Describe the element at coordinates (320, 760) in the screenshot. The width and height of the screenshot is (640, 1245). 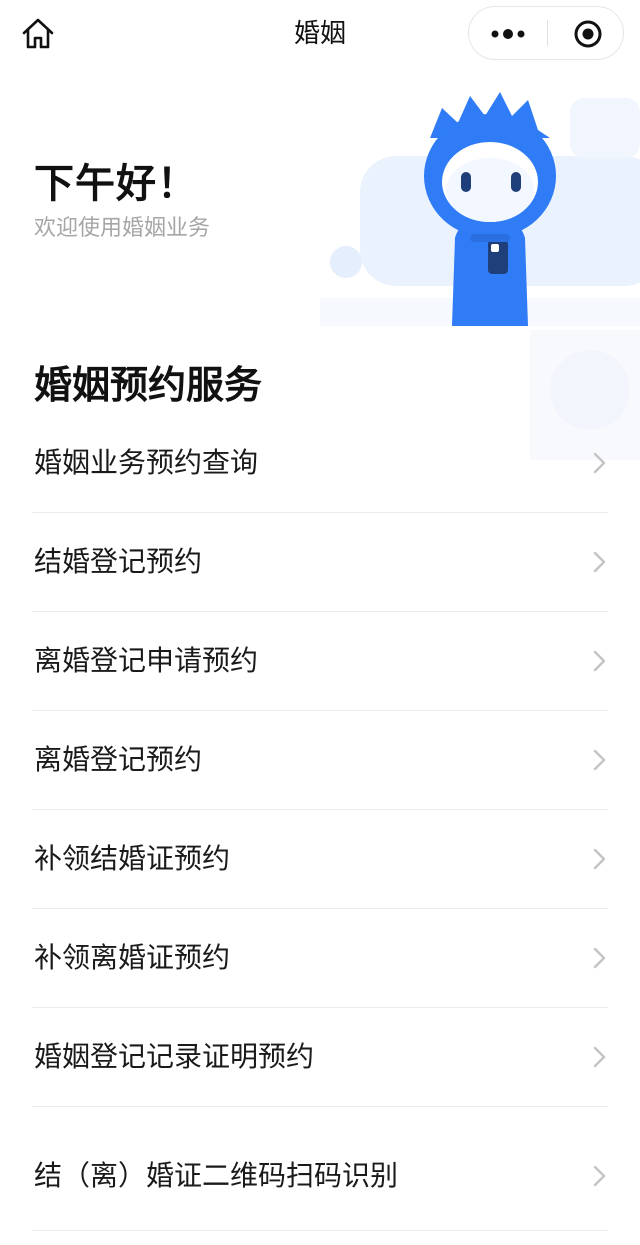
I see `menu-item-divorce-registration: 离婚登记预约` at that location.